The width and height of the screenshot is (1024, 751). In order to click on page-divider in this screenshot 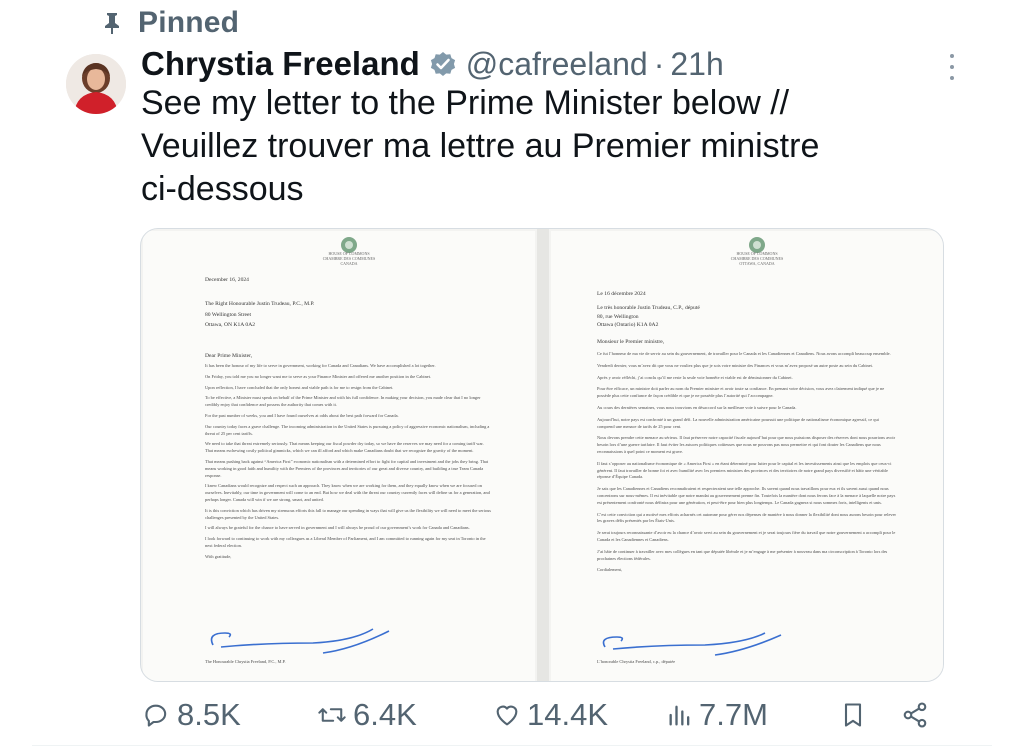, I will do `click(543, 455)`.